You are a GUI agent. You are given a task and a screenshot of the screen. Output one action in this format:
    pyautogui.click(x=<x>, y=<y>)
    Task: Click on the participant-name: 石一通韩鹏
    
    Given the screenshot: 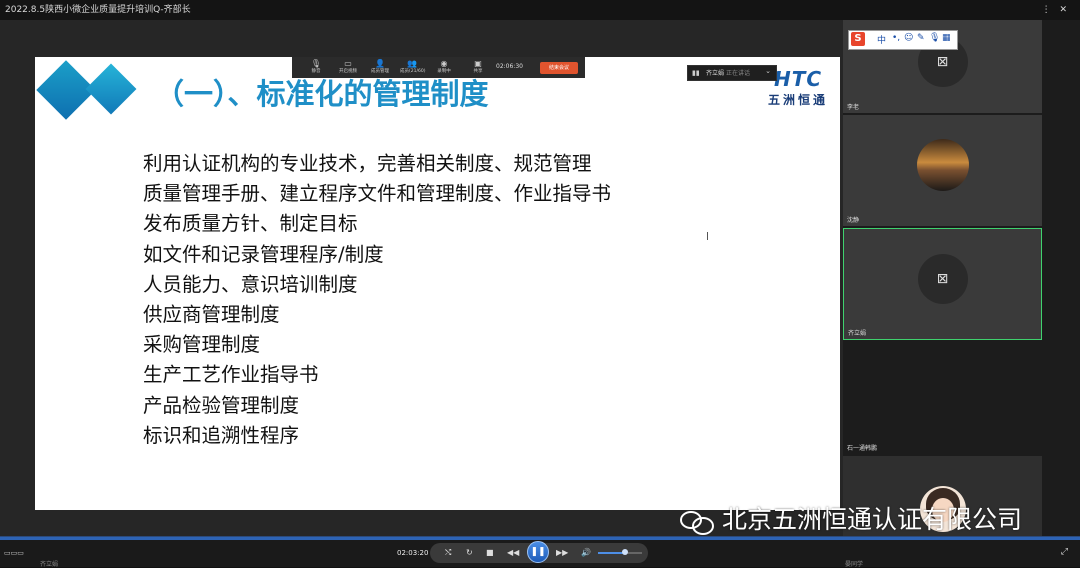 What is the action you would take?
    pyautogui.click(x=862, y=448)
    